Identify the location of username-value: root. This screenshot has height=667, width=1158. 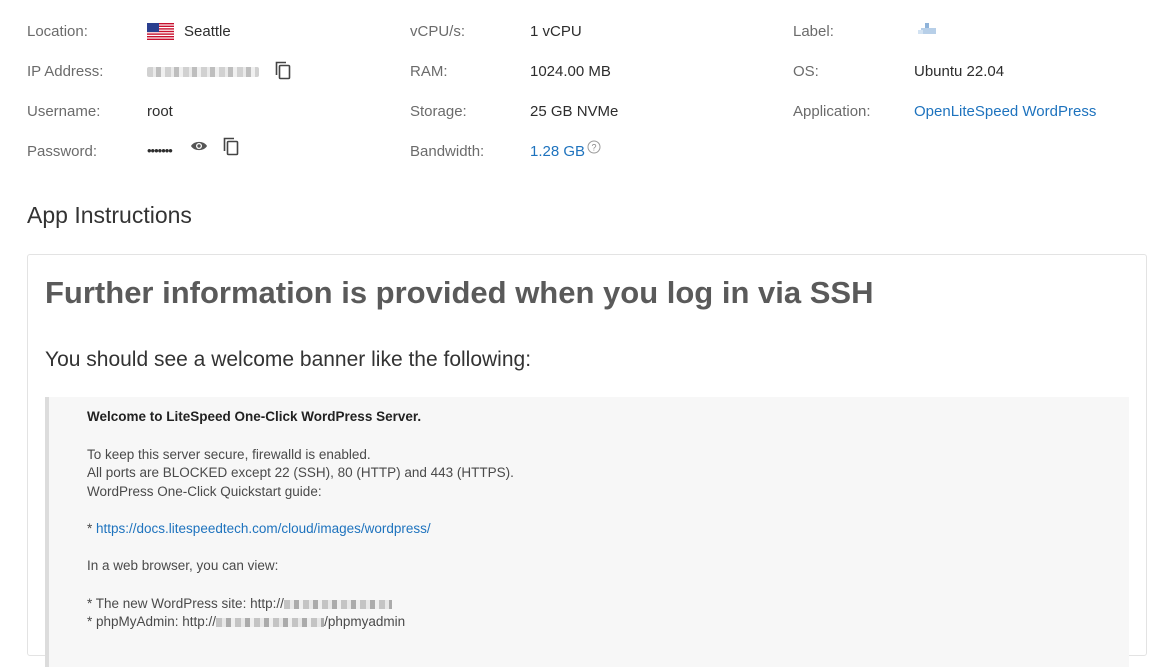
(160, 111).